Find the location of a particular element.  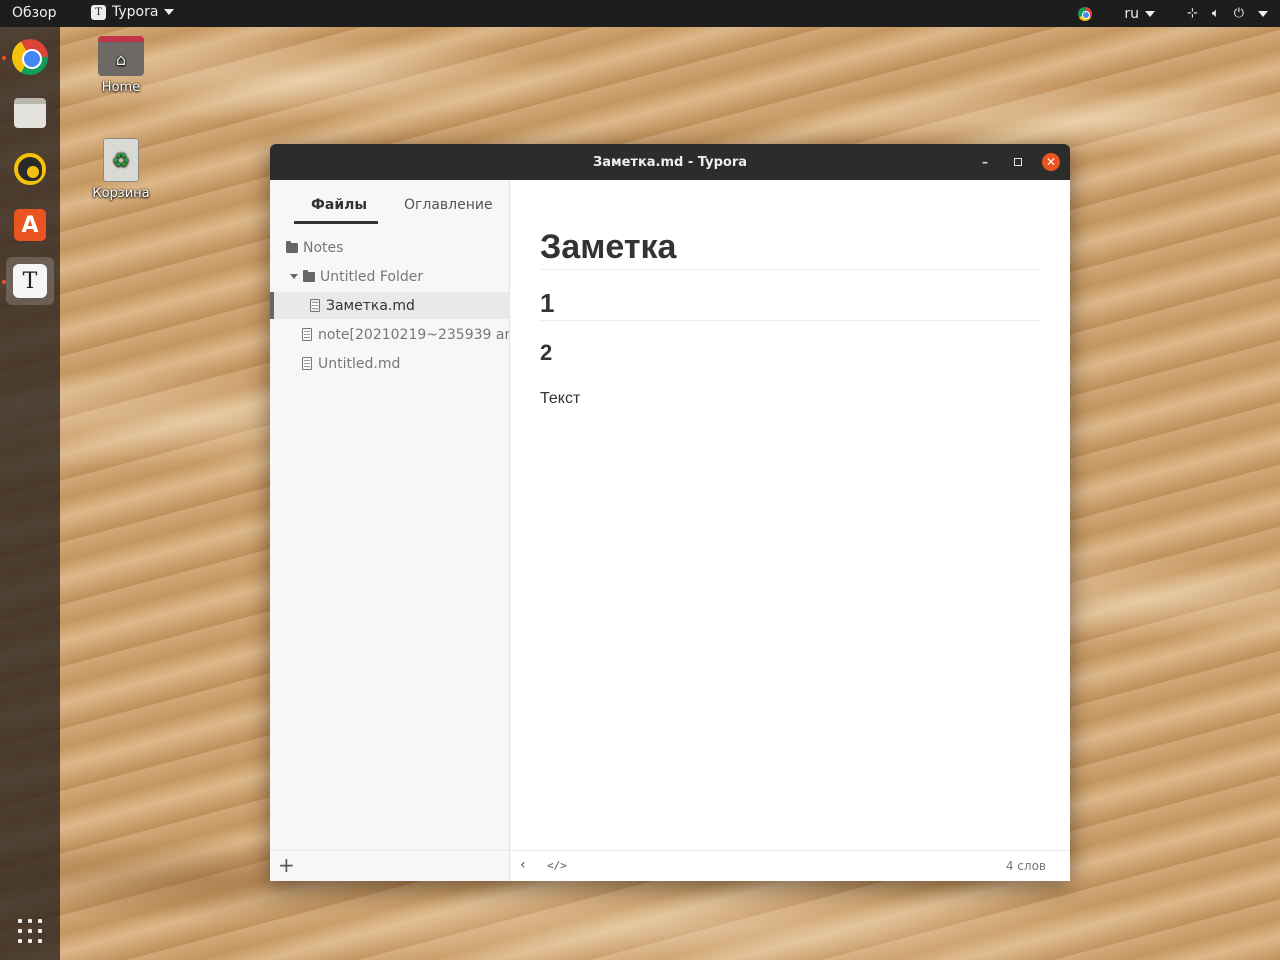

window-title: Заметка.md - Typora is located at coordinates (670, 162).